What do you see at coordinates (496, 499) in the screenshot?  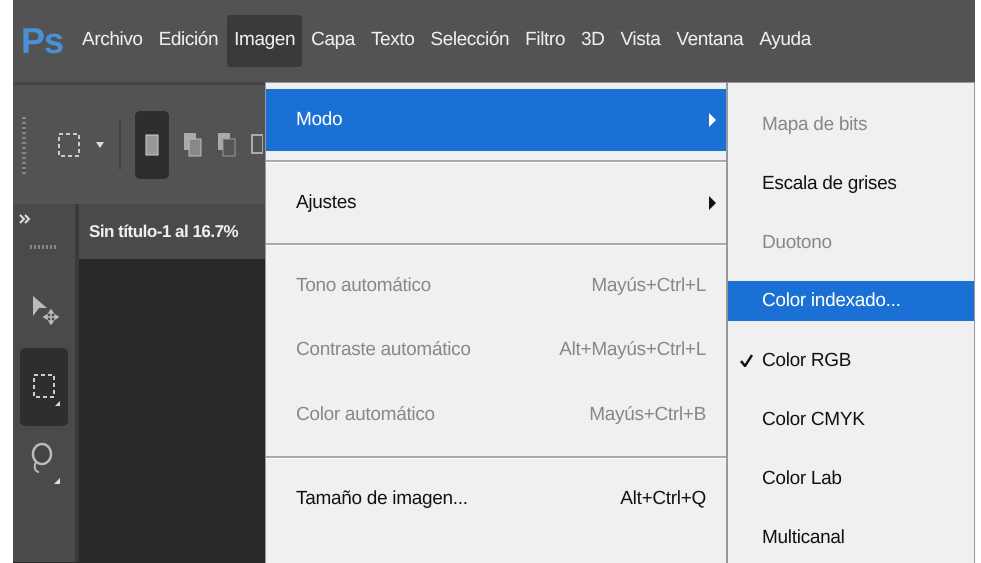 I see `menu-item: Tamaño de imagen... Alt+Ctrl+Q` at bounding box center [496, 499].